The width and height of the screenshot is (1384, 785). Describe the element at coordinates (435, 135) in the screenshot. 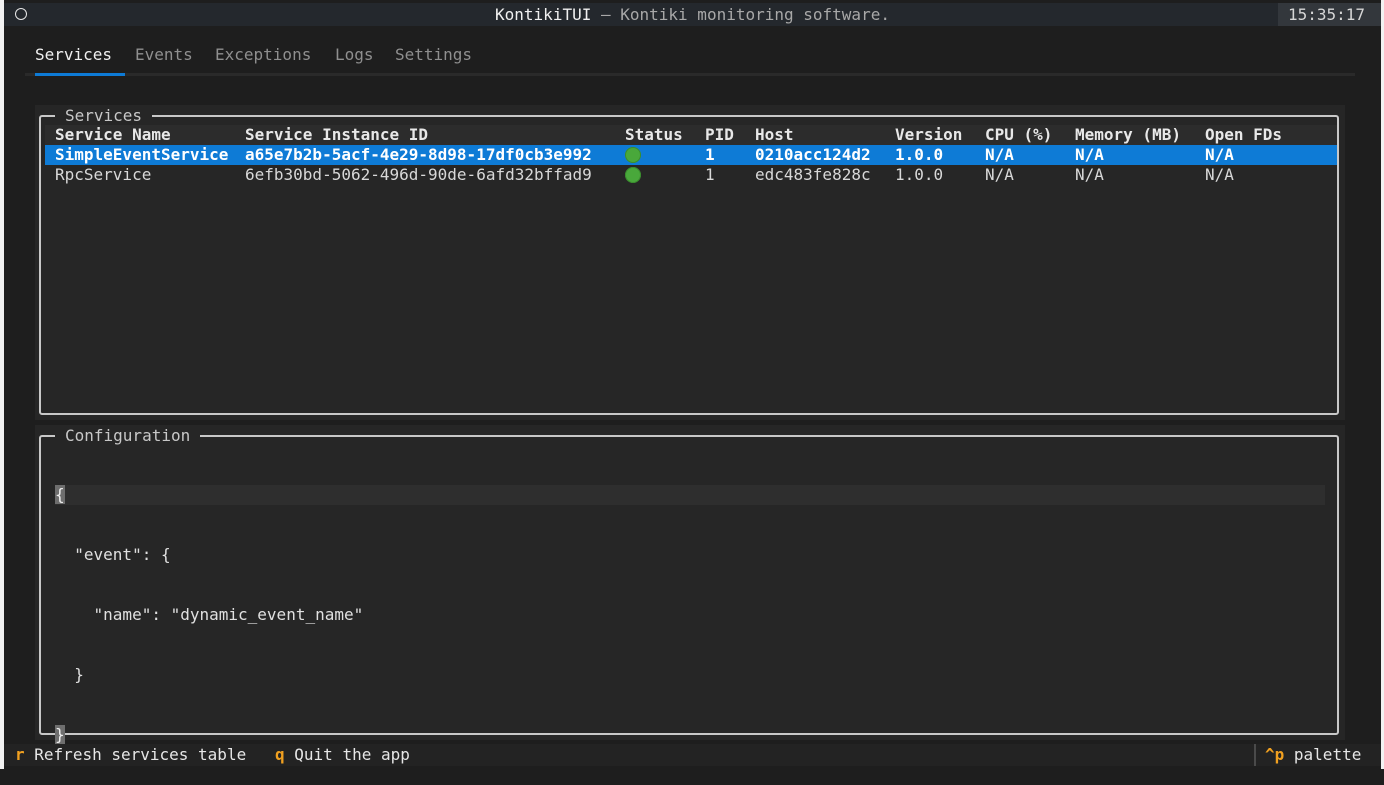

I see `column-header: Service Instance ID` at that location.